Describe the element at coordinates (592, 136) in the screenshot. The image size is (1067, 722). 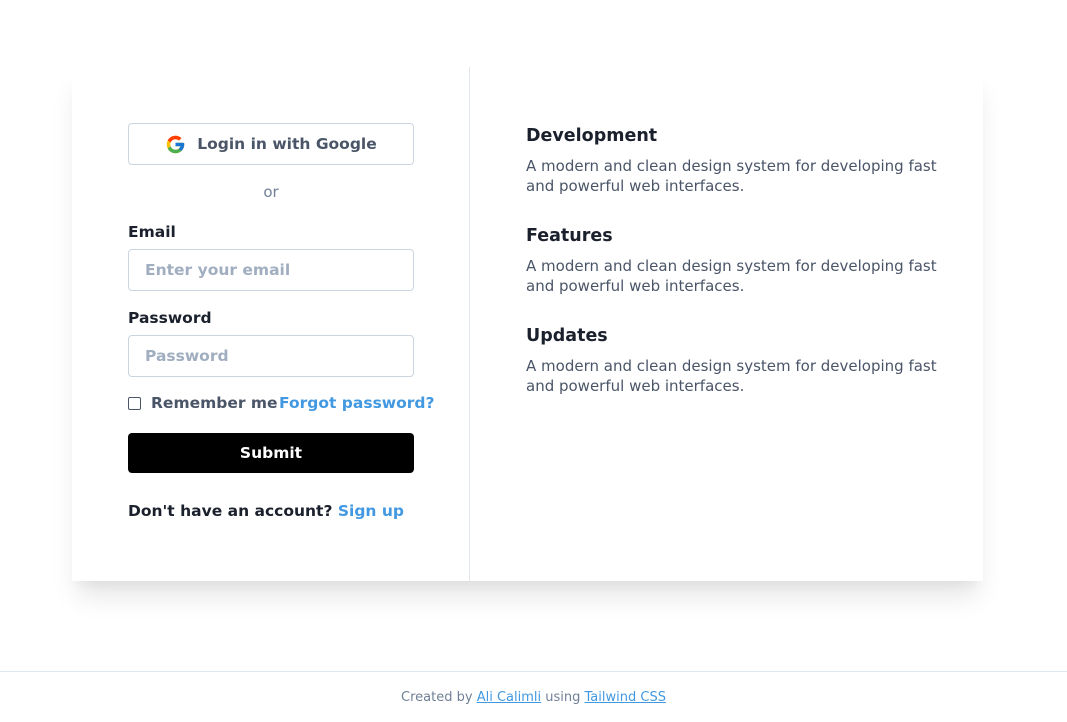
I see `feature-title: Development` at that location.